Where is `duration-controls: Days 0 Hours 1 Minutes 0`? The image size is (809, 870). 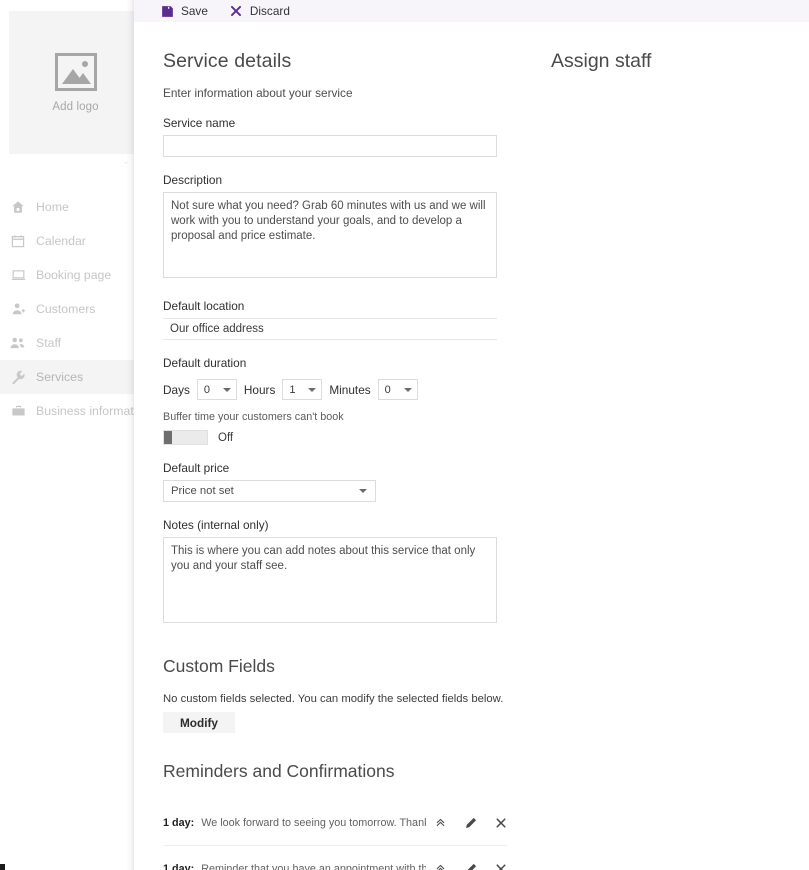
duration-controls: Days 0 Hours 1 Minutes 0 is located at coordinates (348, 389).